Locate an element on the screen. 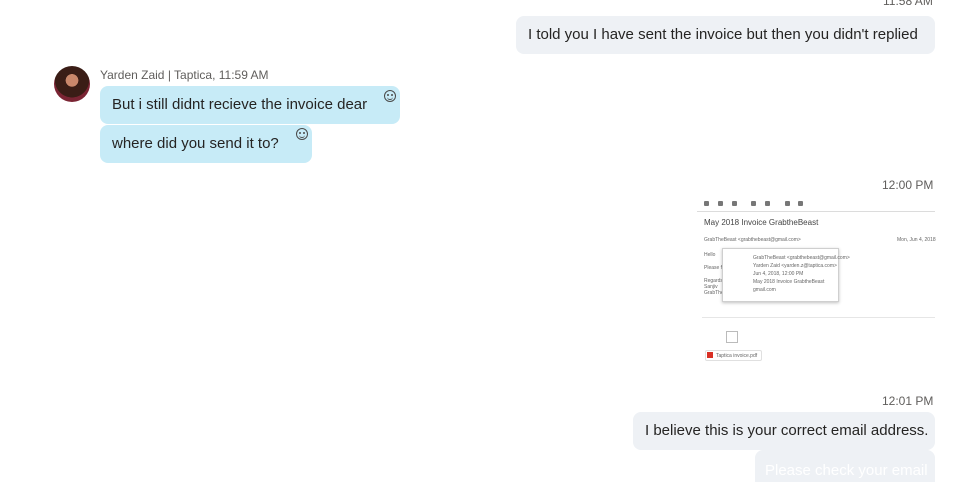  popup-from: GrabTheBeast <grabthebeast@gmail.com> is located at coordinates (801, 258).